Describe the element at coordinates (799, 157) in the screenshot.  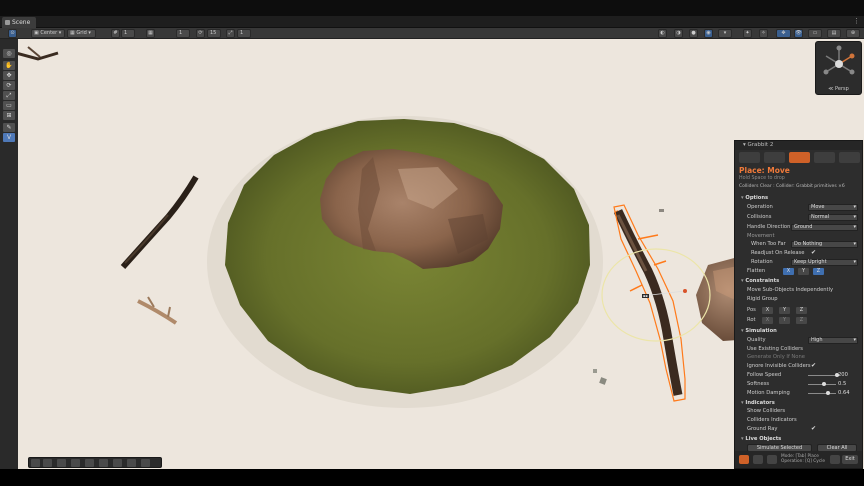
I see `tab-place` at that location.